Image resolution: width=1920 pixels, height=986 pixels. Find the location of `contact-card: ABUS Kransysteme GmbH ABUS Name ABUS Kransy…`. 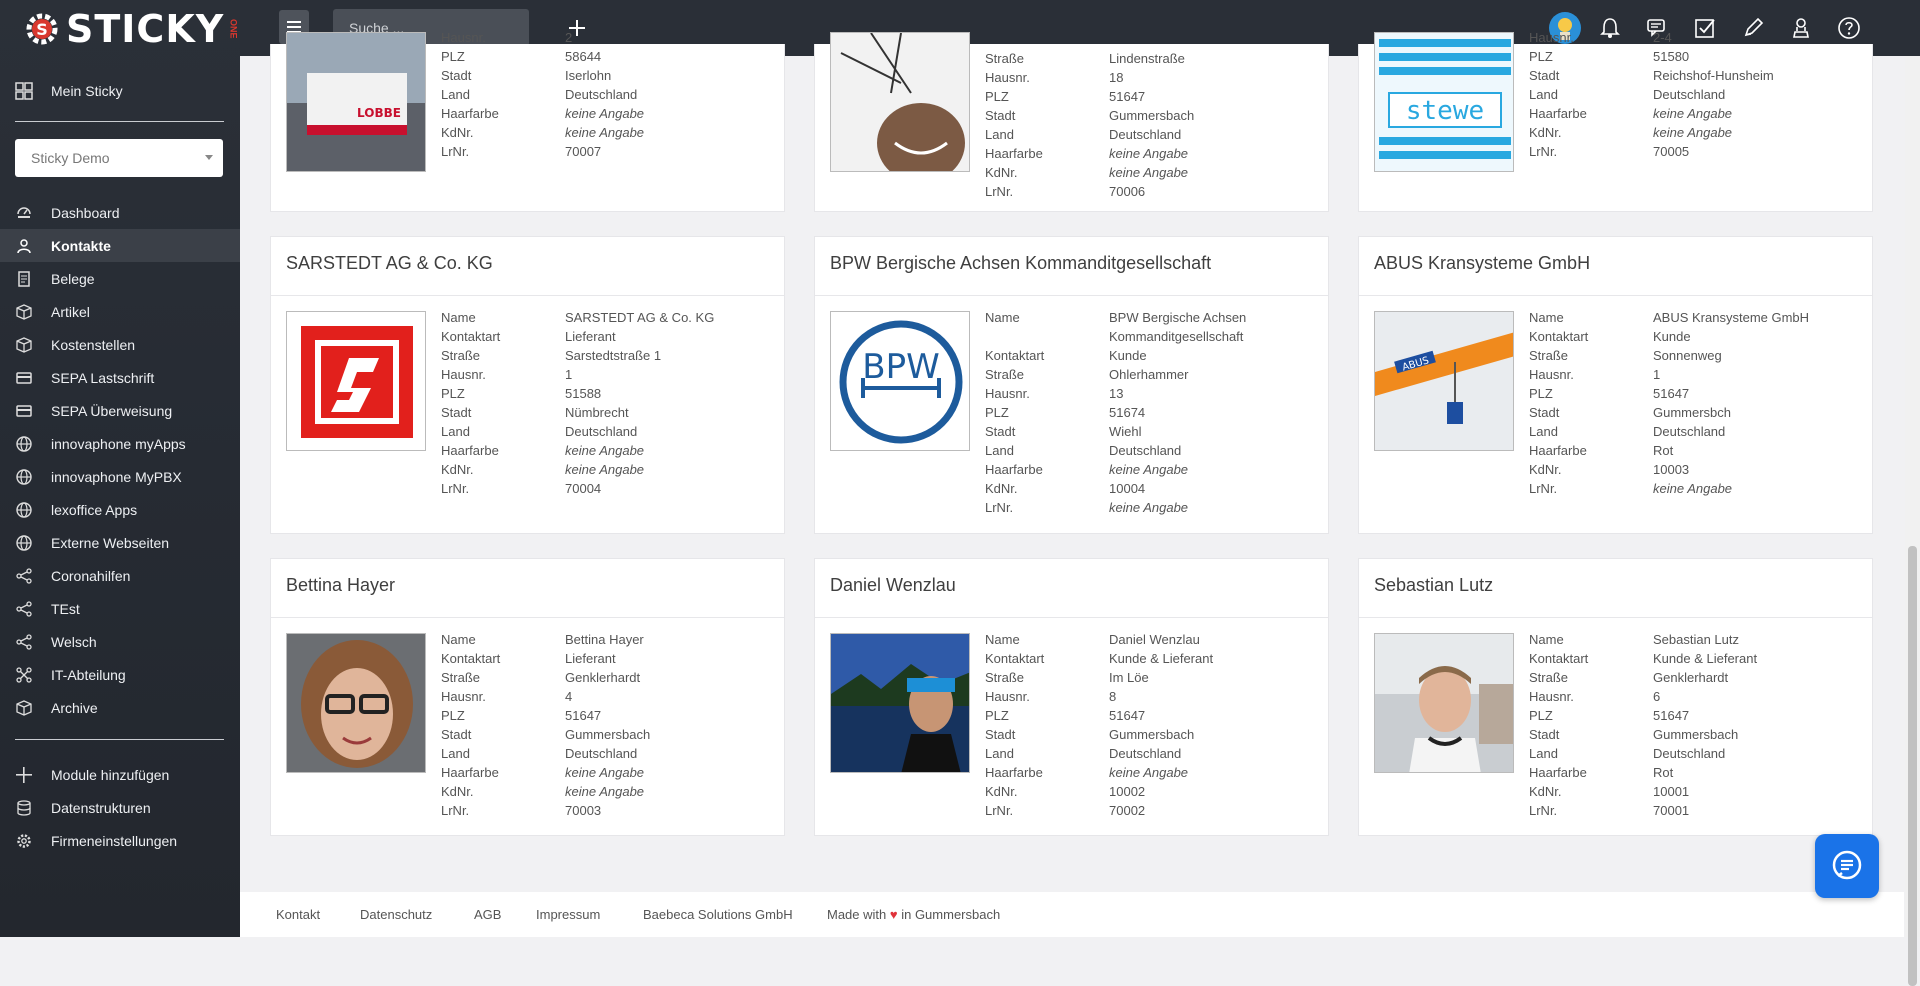

contact-card: ABUS Kransysteme GmbH ABUS Name ABUS Kransy… is located at coordinates (1615, 385).